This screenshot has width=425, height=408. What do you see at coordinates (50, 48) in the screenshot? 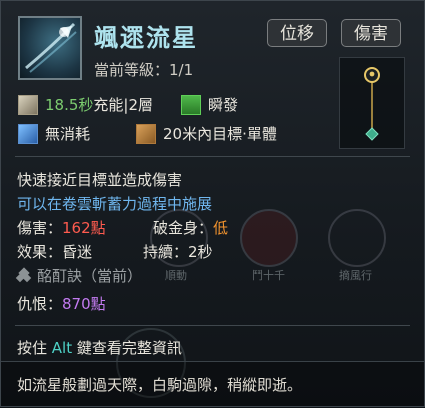
I see `skill-icon` at bounding box center [50, 48].